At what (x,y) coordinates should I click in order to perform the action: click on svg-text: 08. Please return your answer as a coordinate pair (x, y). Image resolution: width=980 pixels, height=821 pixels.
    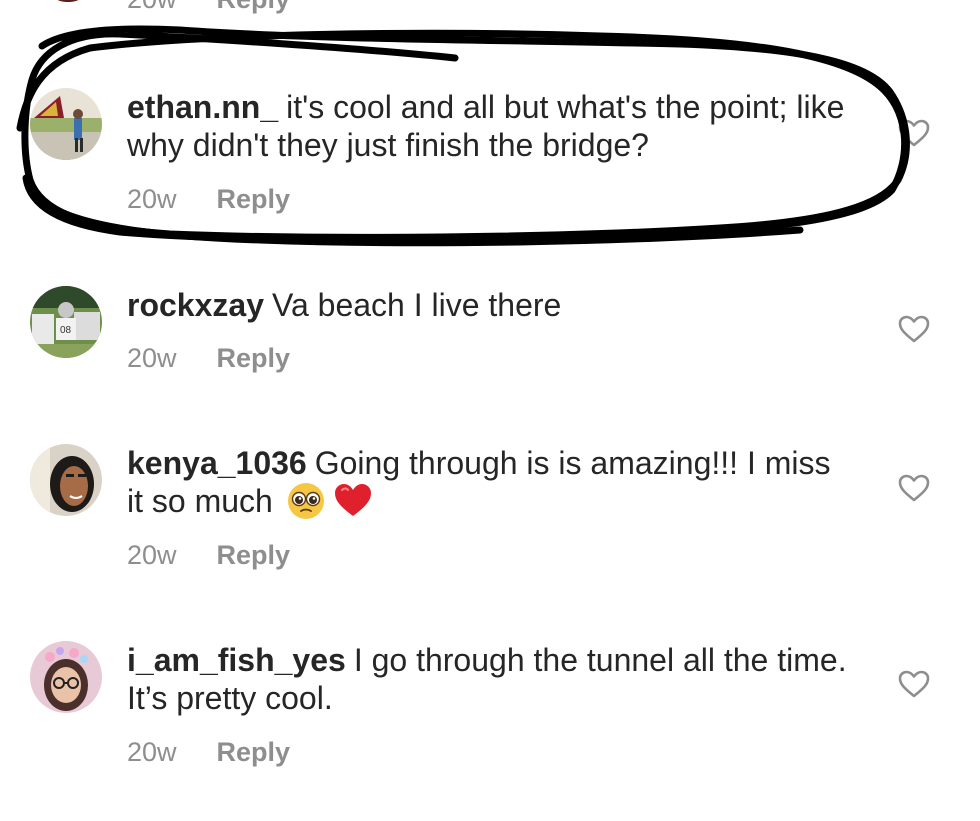
    Looking at the image, I should click on (66, 330).